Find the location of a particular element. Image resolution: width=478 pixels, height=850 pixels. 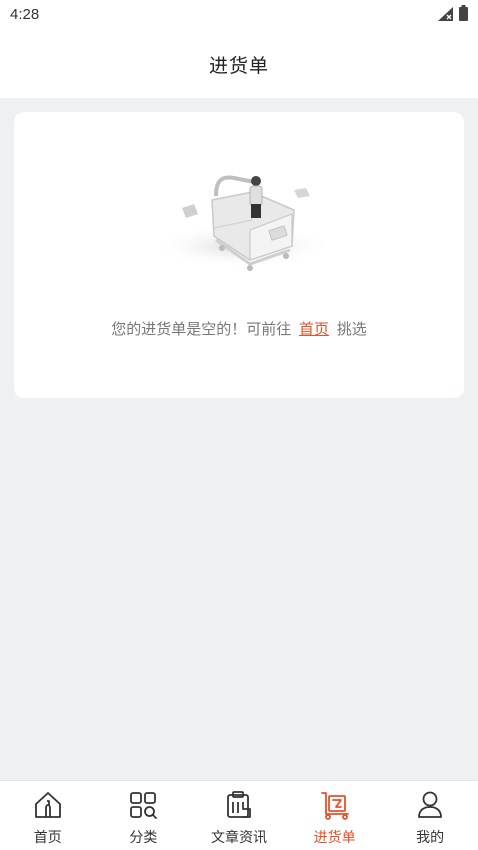

paper-left is located at coordinates (190, 211).